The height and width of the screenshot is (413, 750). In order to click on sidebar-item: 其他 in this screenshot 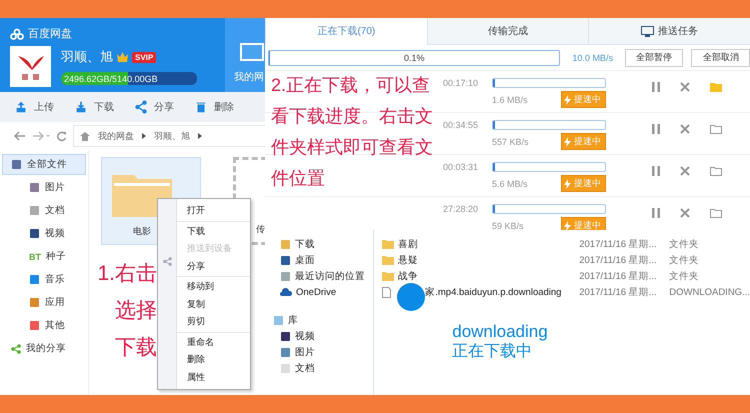, I will do `click(44, 325)`.